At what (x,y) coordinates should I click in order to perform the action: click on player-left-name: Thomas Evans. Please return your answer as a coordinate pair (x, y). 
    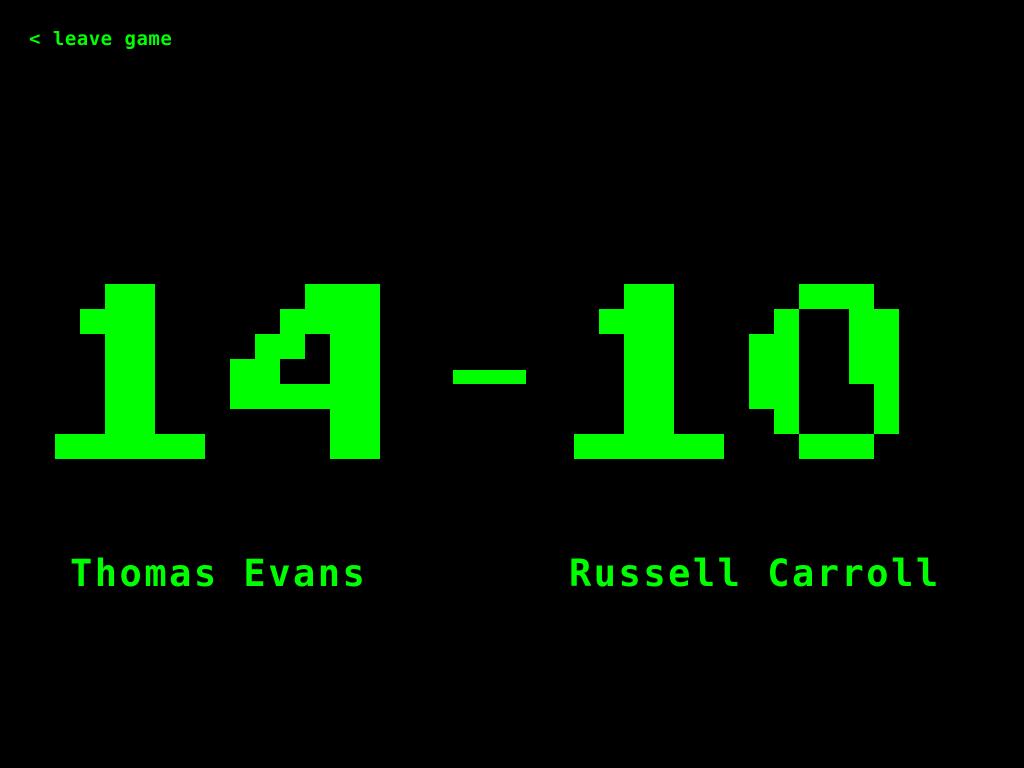
    Looking at the image, I should click on (219, 573).